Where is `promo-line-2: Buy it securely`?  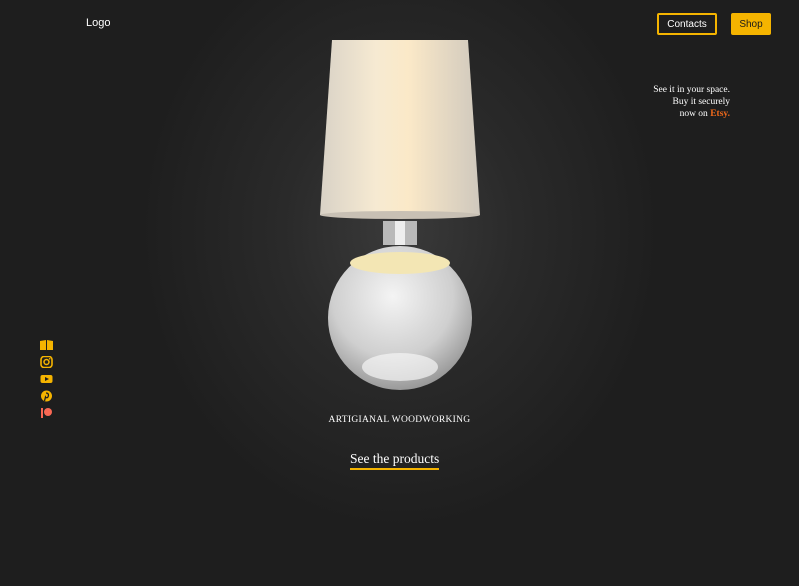
promo-line-2: Buy it securely is located at coordinates (701, 102).